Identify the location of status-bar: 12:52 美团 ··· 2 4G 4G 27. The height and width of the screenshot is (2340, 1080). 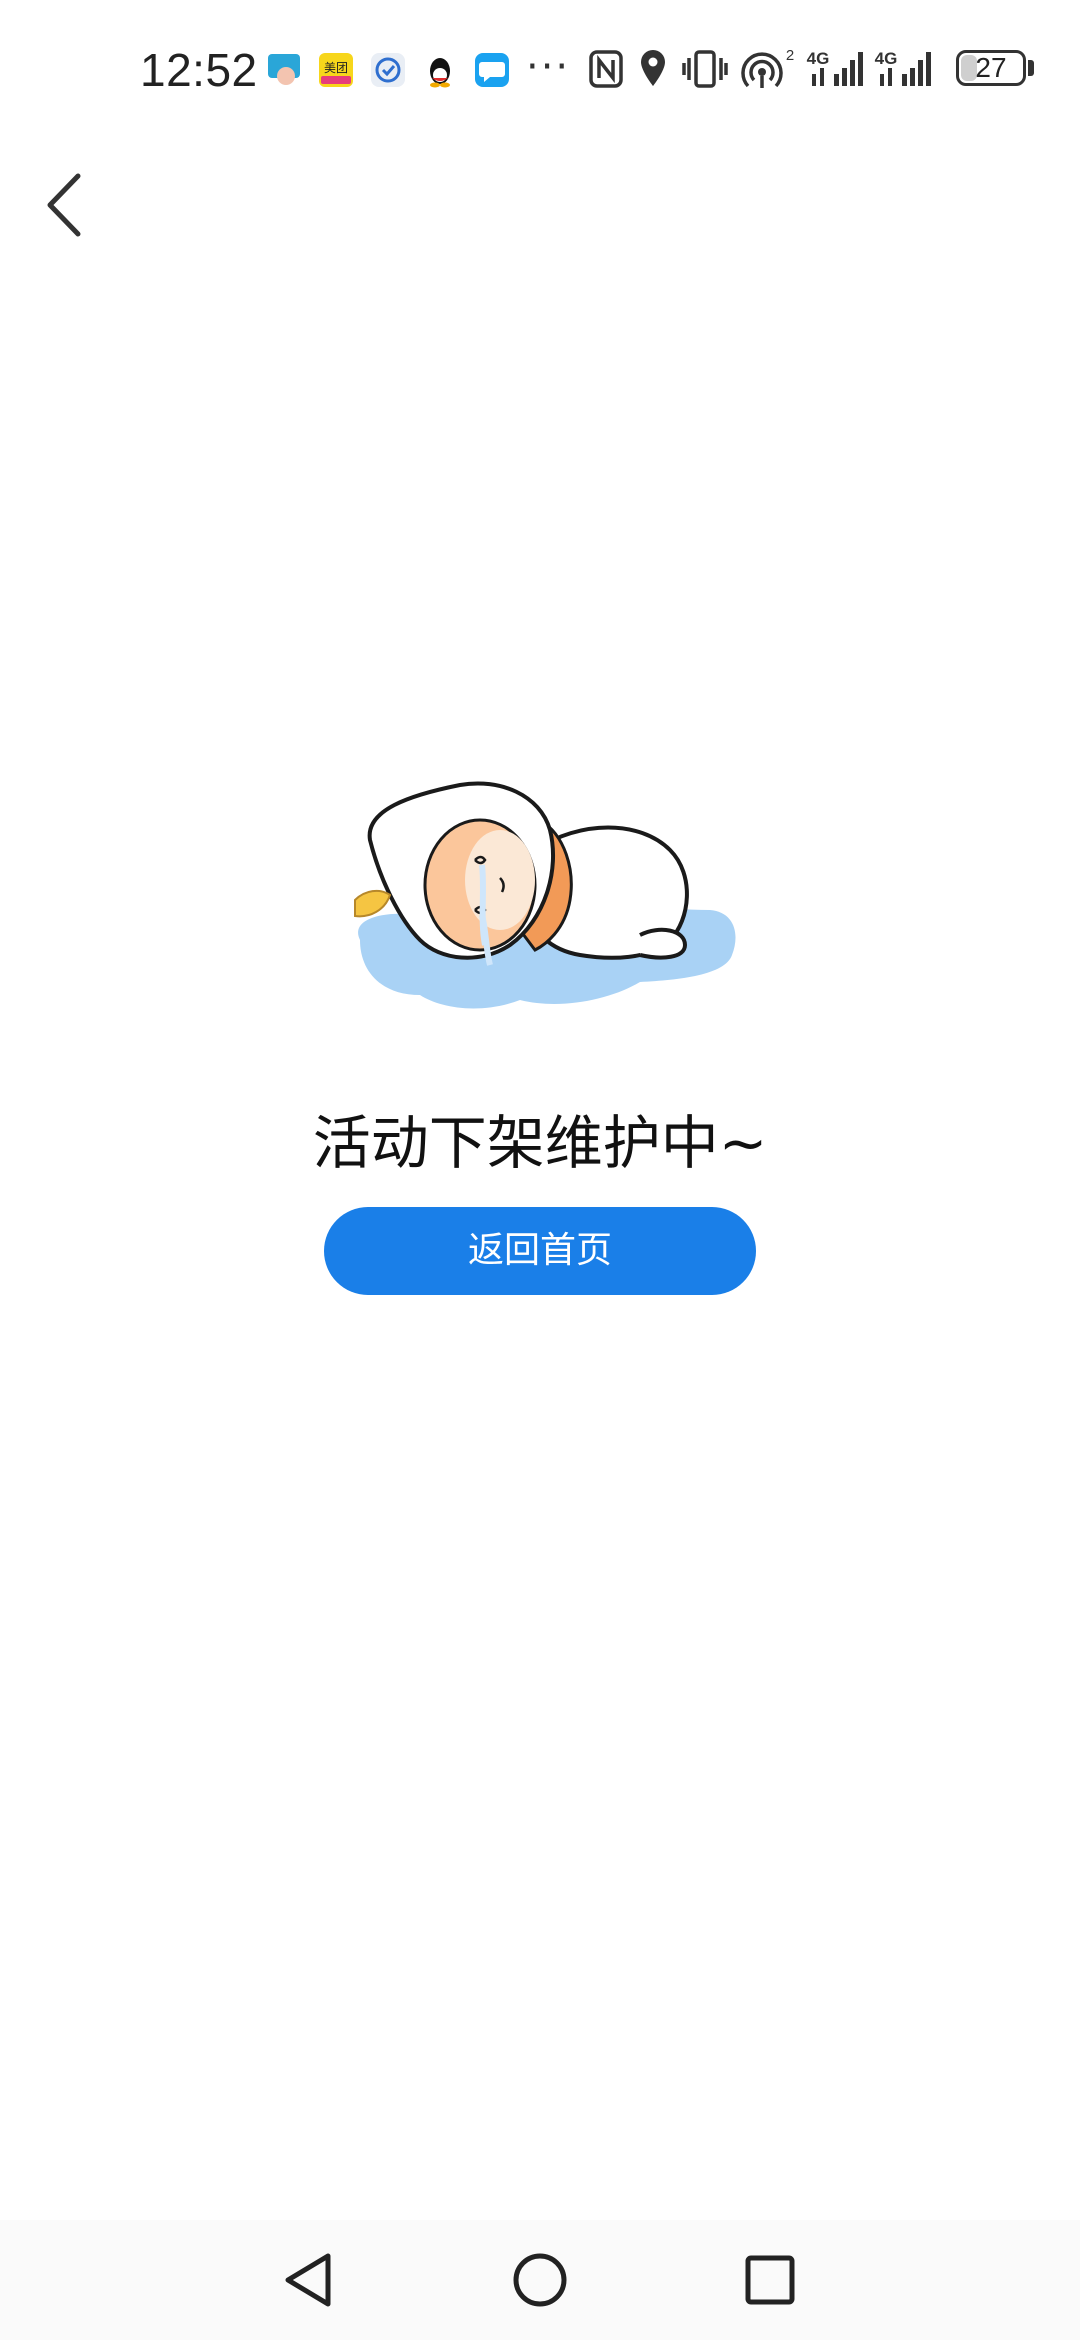
(540, 65).